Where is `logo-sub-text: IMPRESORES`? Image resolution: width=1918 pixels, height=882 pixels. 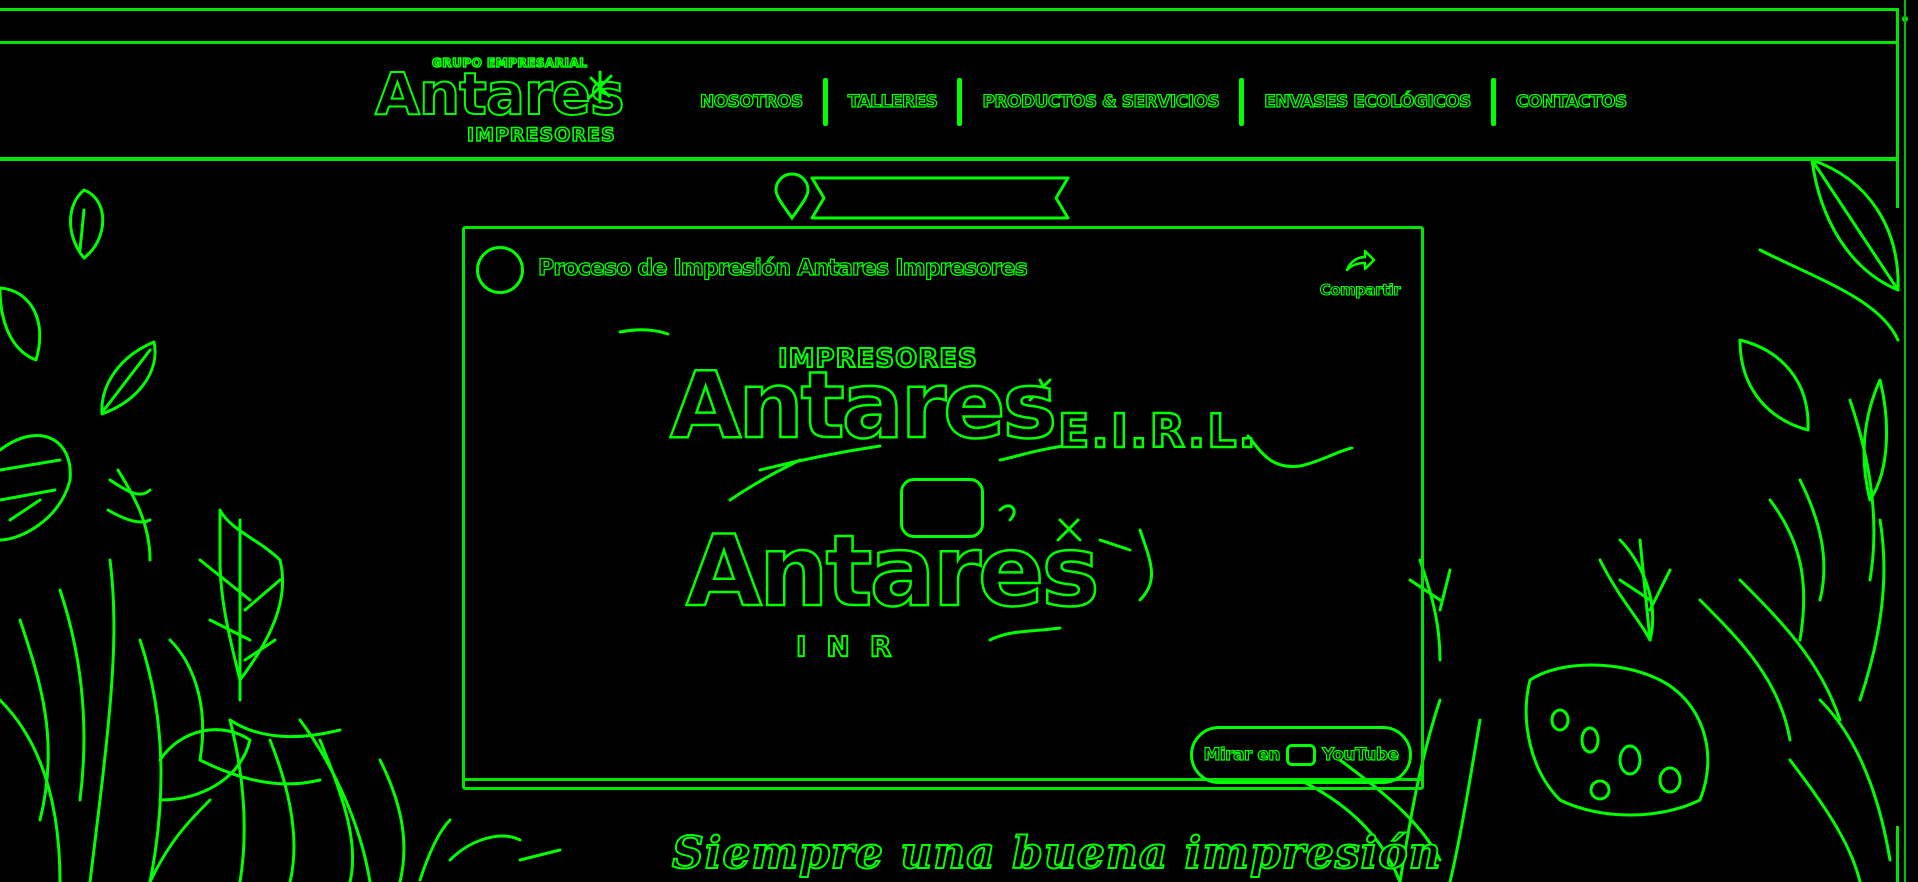
logo-sub-text: IMPRESORES is located at coordinates (541, 135).